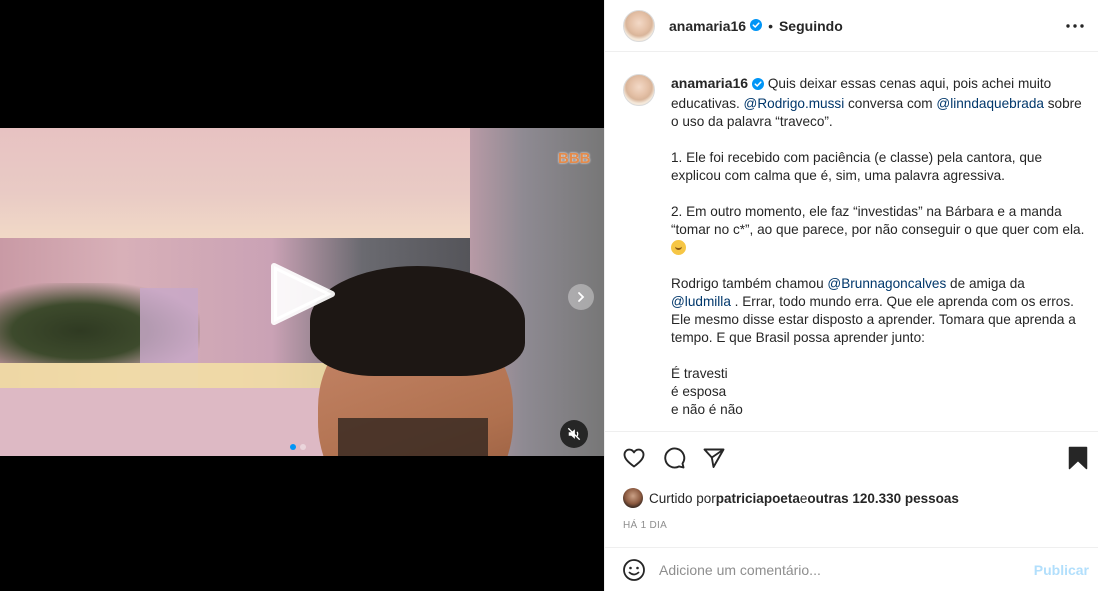 The width and height of the screenshot is (1098, 591). I want to click on person-hair, so click(417, 321).